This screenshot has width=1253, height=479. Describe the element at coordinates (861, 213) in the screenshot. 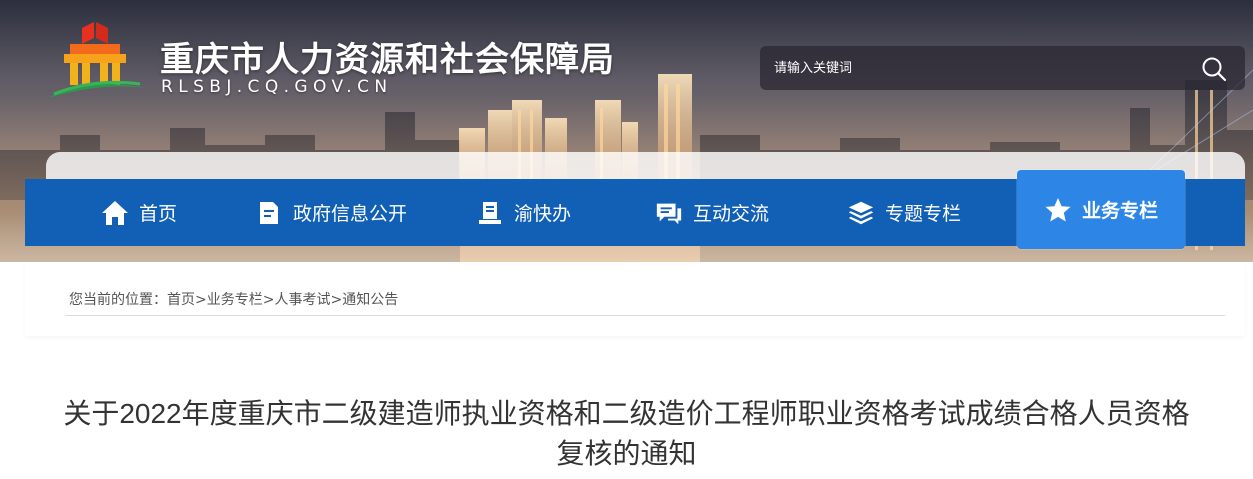

I see `layers-icon` at that location.